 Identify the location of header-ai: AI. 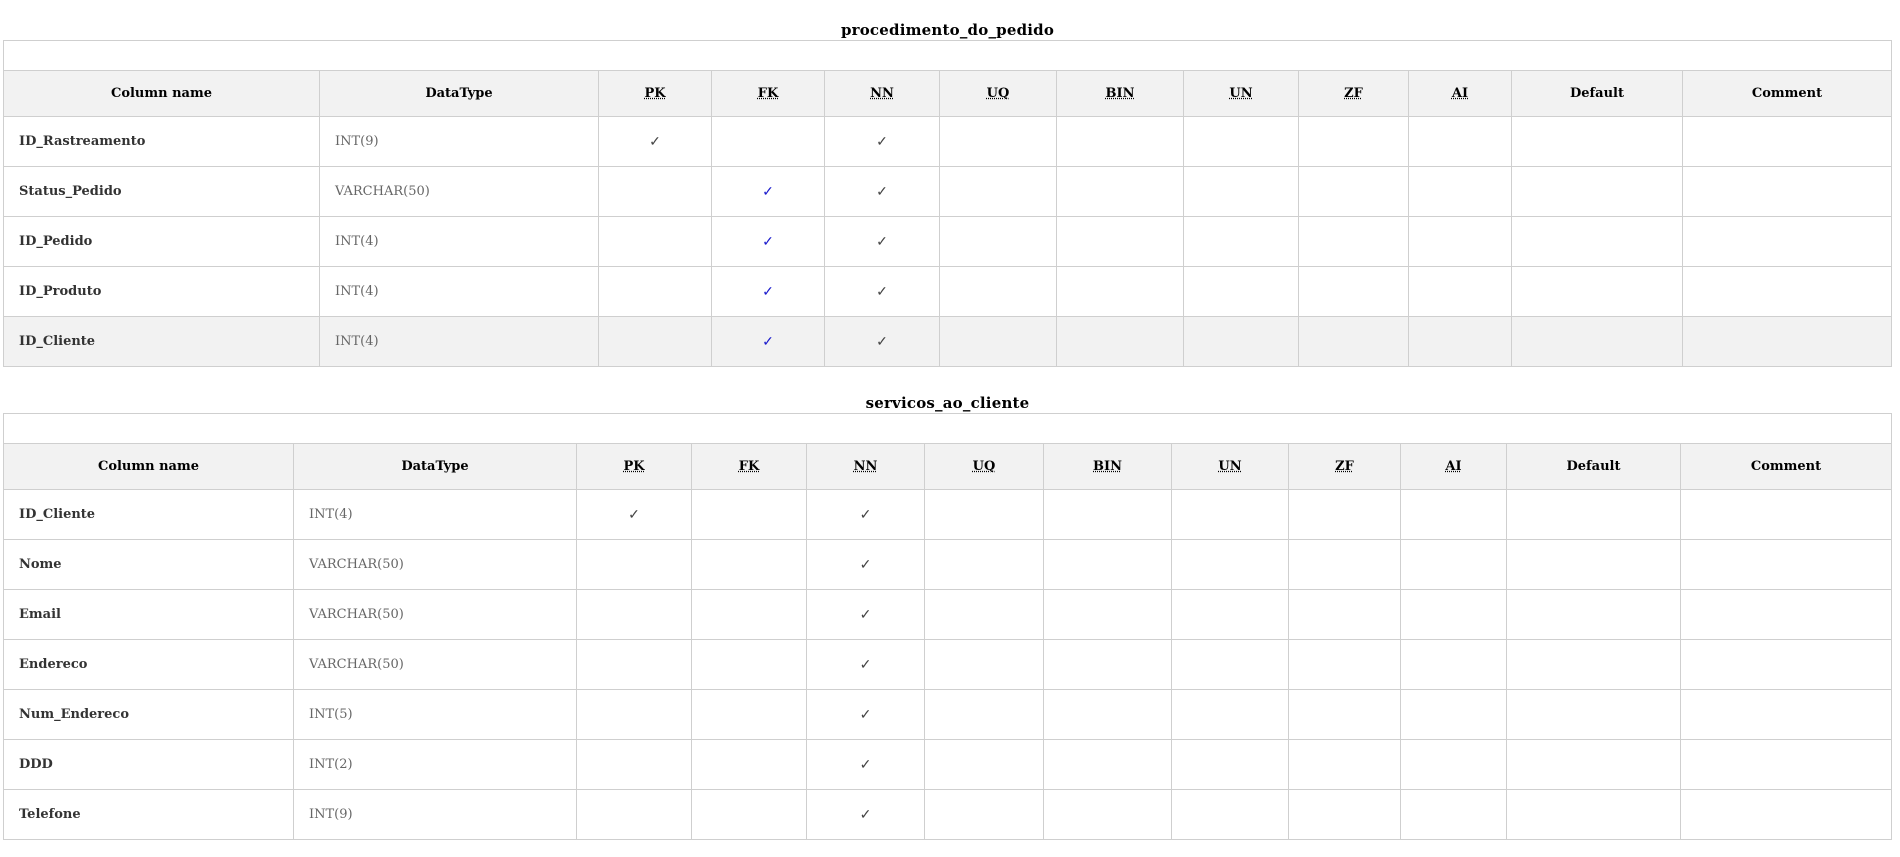
(1453, 466).